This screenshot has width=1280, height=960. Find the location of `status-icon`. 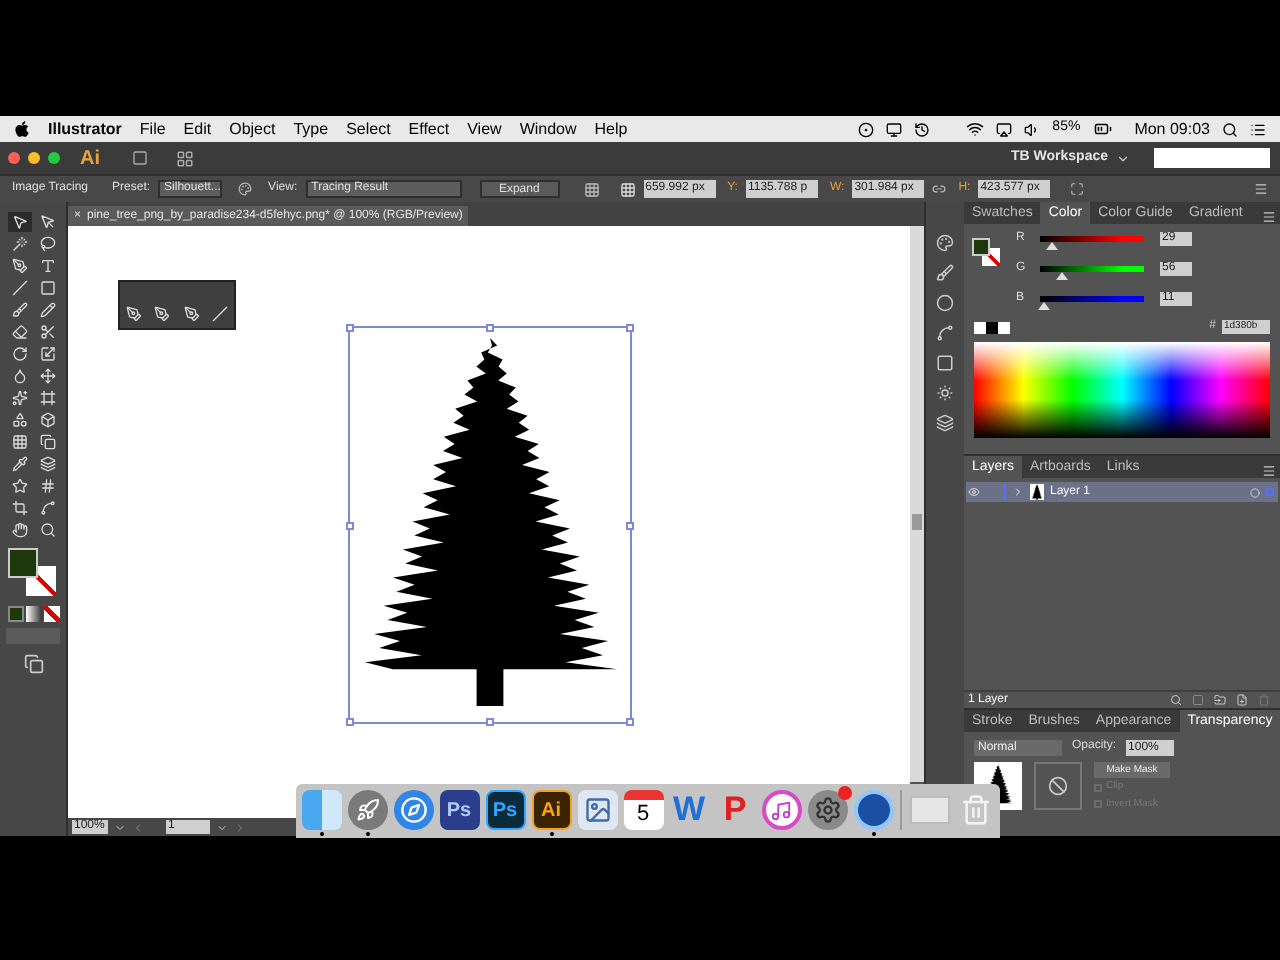

status-icon is located at coordinates (866, 129).